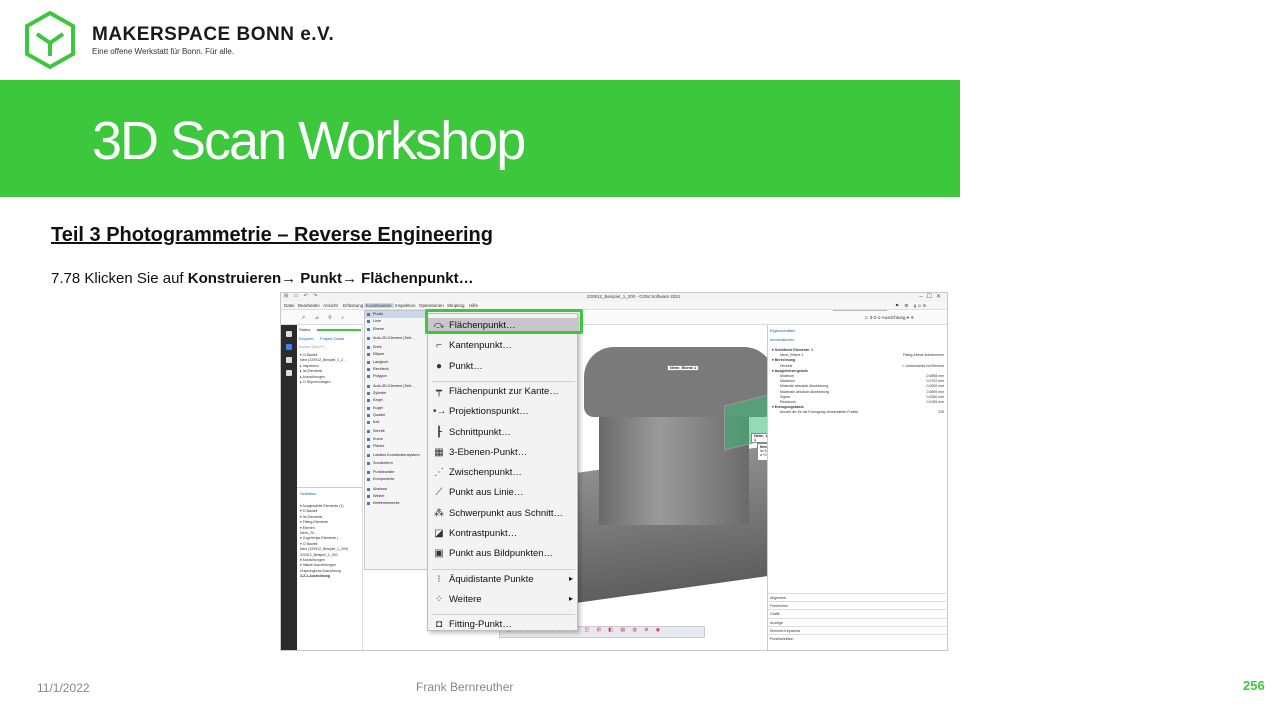 This screenshot has width=1280, height=720. Describe the element at coordinates (503, 600) in the screenshot. I see `menu-item-more: ⁘ Weitere ▸` at that location.